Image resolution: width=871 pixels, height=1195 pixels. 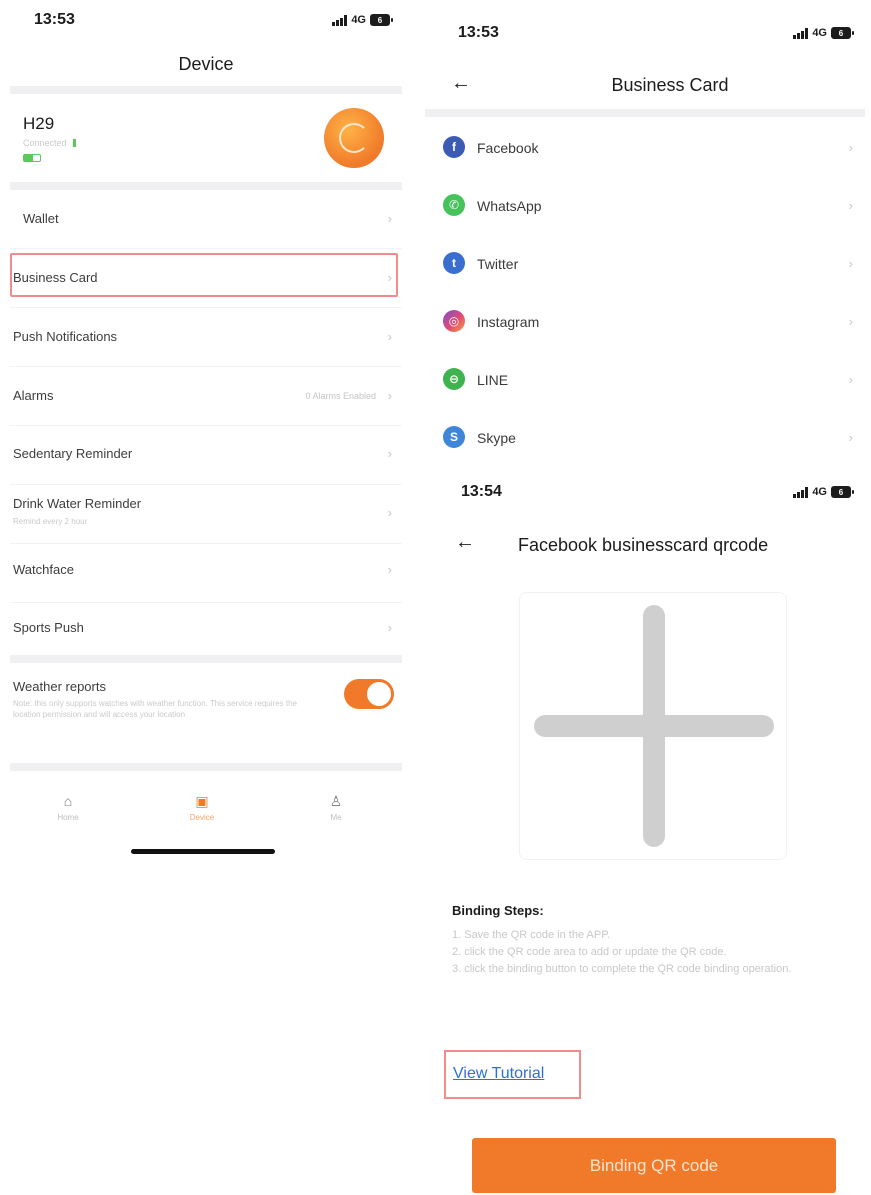 What do you see at coordinates (454, 437) in the screenshot?
I see `skype-icon: S` at bounding box center [454, 437].